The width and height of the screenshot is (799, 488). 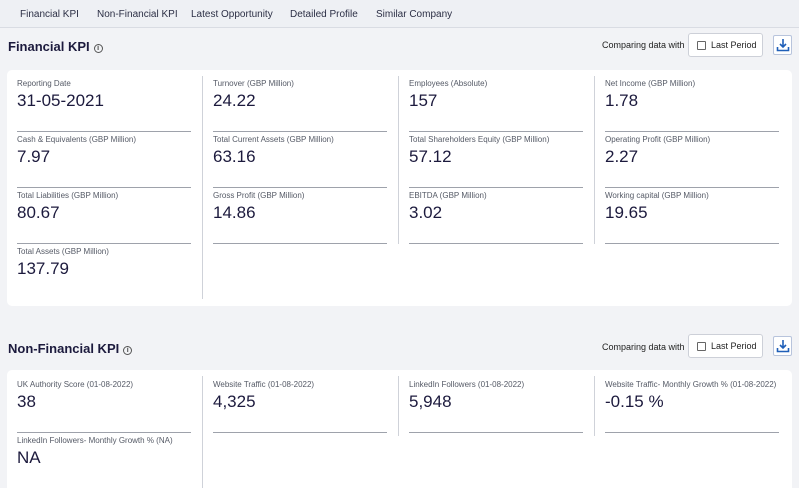 I want to click on tab-non-financial-kpi: Non-Financial KPI, so click(x=137, y=14).